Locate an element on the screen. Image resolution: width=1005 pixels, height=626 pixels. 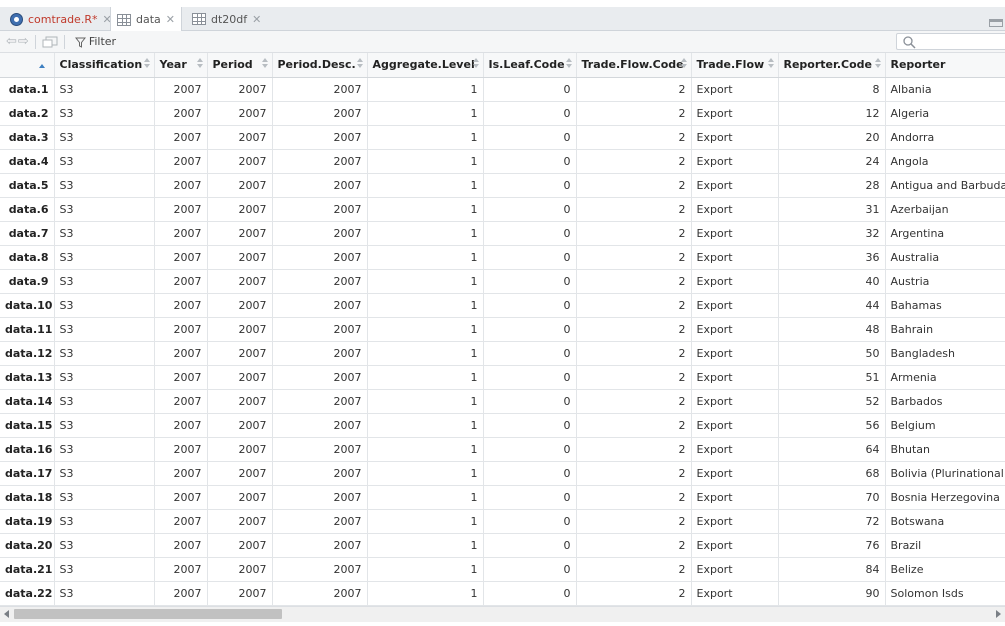
column-header-period-desc: Period.Desc. is located at coordinates (320, 65).